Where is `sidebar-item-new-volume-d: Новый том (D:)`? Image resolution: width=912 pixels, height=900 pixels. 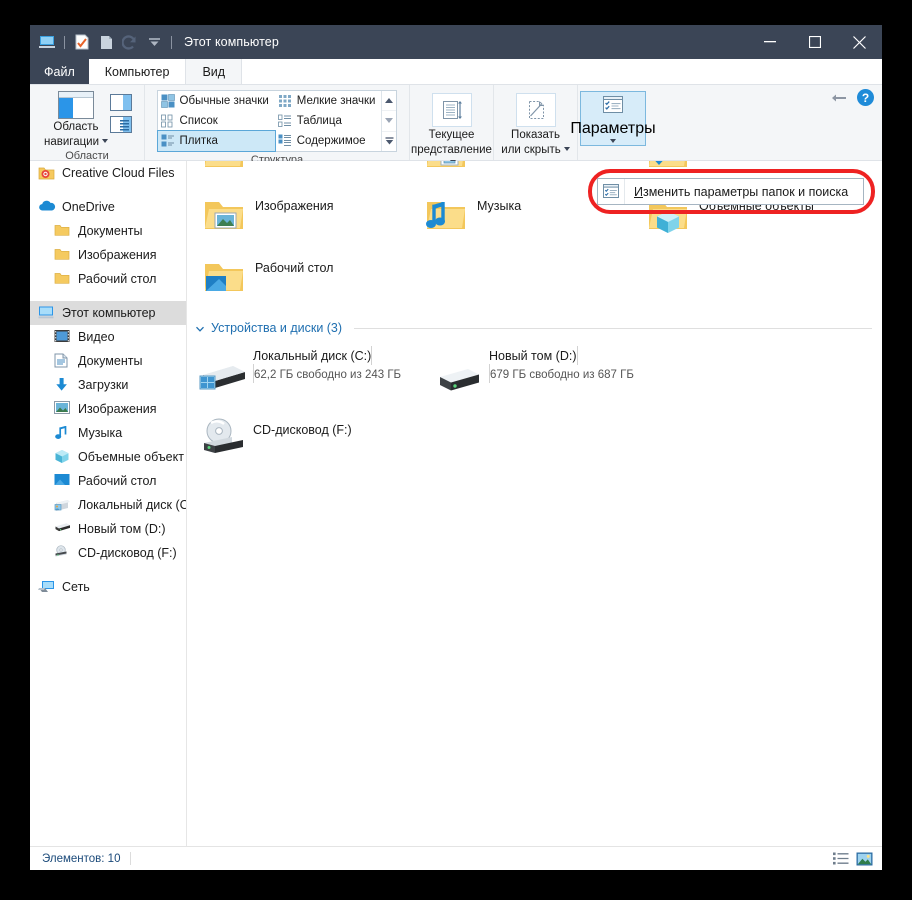
sidebar-item-new-volume-d: Новый том (D:) is located at coordinates (108, 529).